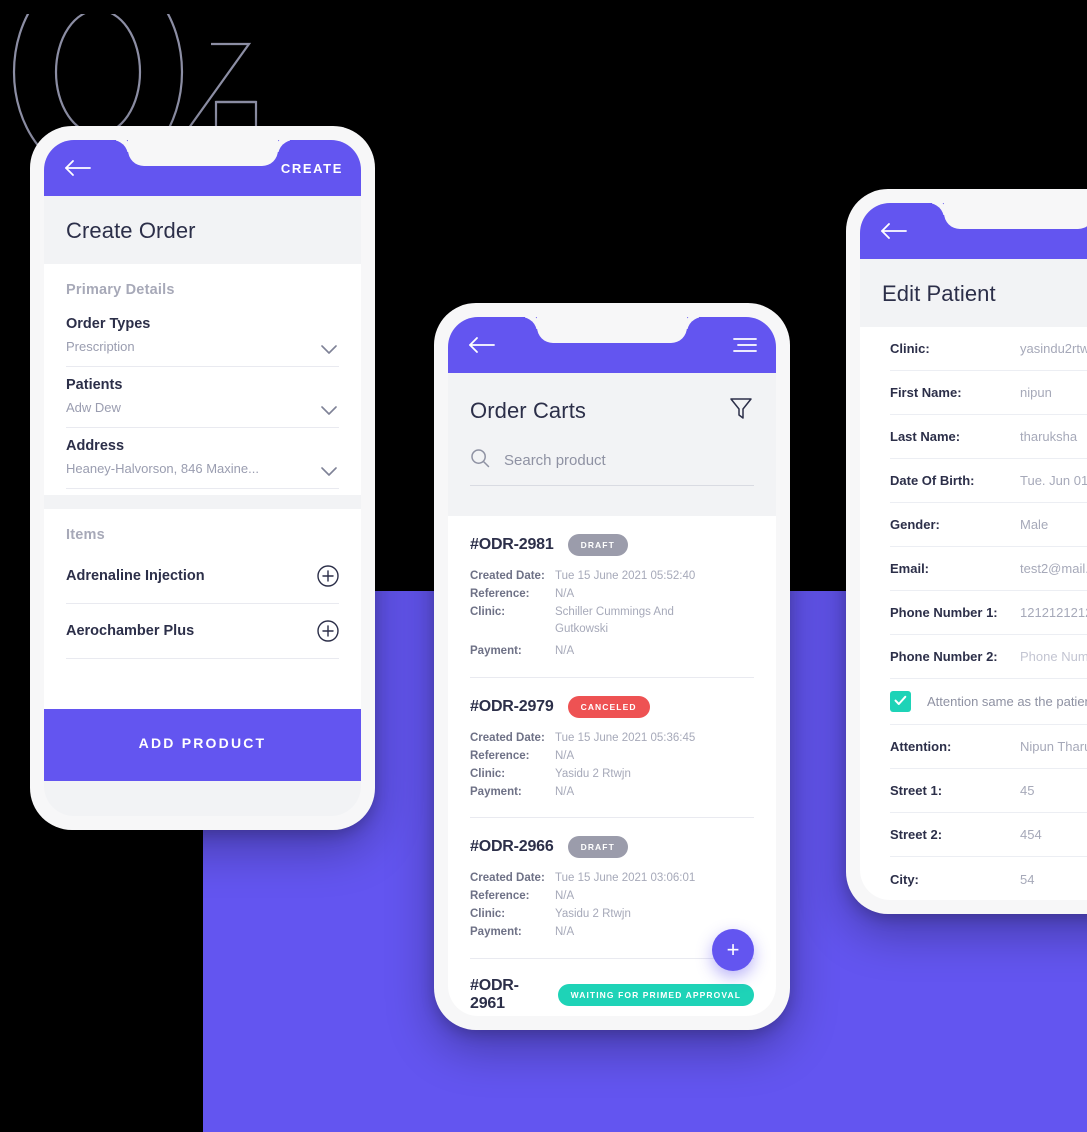  I want to click on checkbox, so click(900, 701).